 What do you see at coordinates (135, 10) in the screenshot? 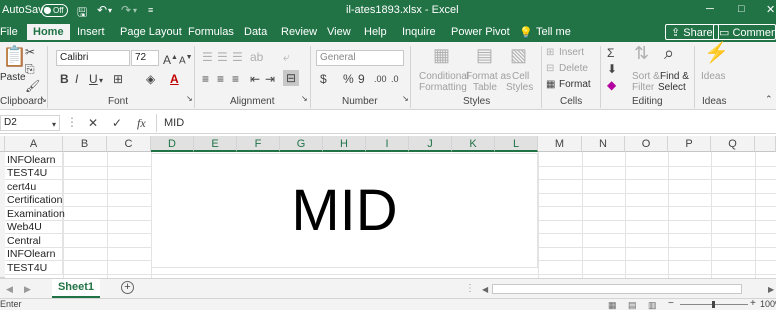
I see `redo-dropdown-icon: ▾` at bounding box center [135, 10].